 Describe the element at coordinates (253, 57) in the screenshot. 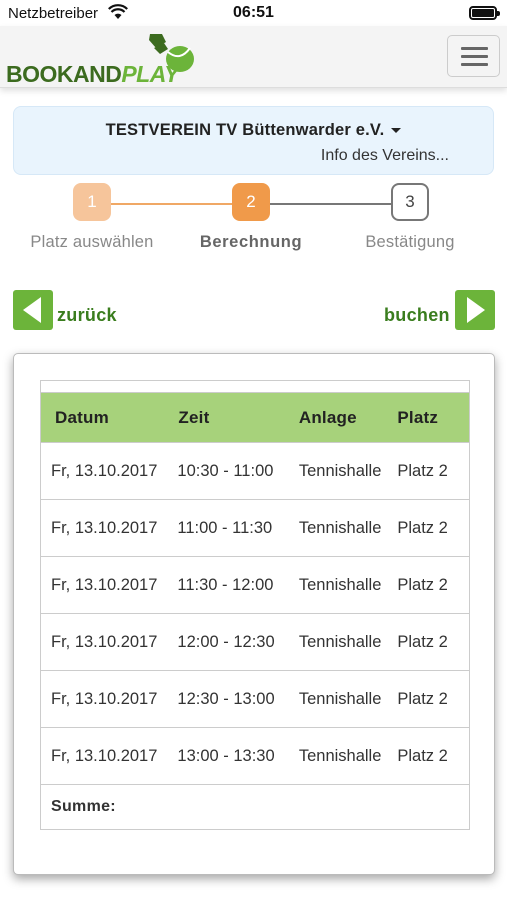

I see `app-header: BOOKANDPLAY` at that location.